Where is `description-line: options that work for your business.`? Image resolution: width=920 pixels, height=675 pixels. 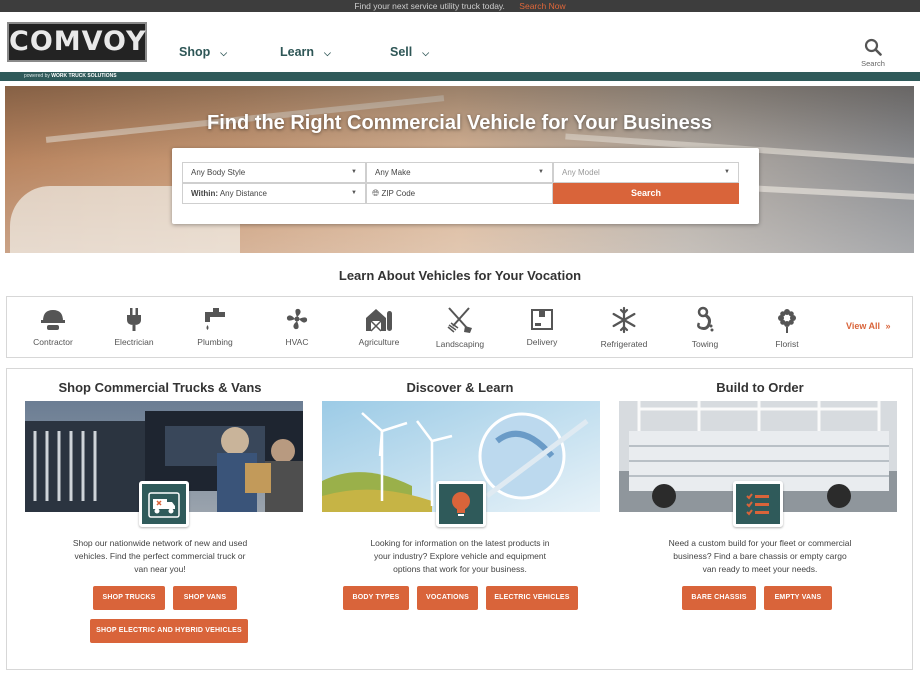
description-line: options that work for your business. is located at coordinates (460, 569).